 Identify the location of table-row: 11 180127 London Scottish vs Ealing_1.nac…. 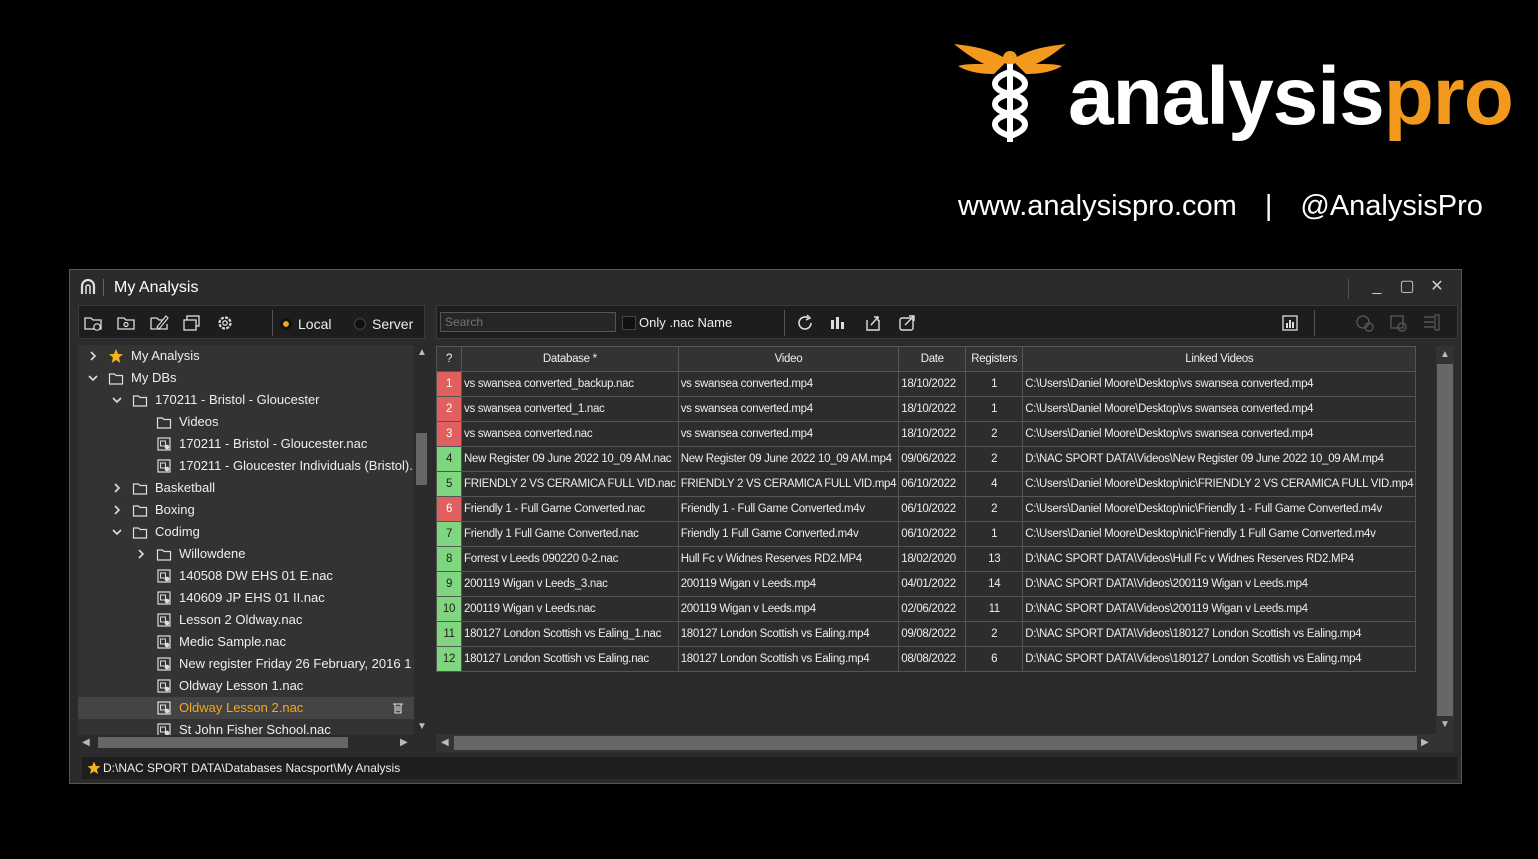
(926, 634).